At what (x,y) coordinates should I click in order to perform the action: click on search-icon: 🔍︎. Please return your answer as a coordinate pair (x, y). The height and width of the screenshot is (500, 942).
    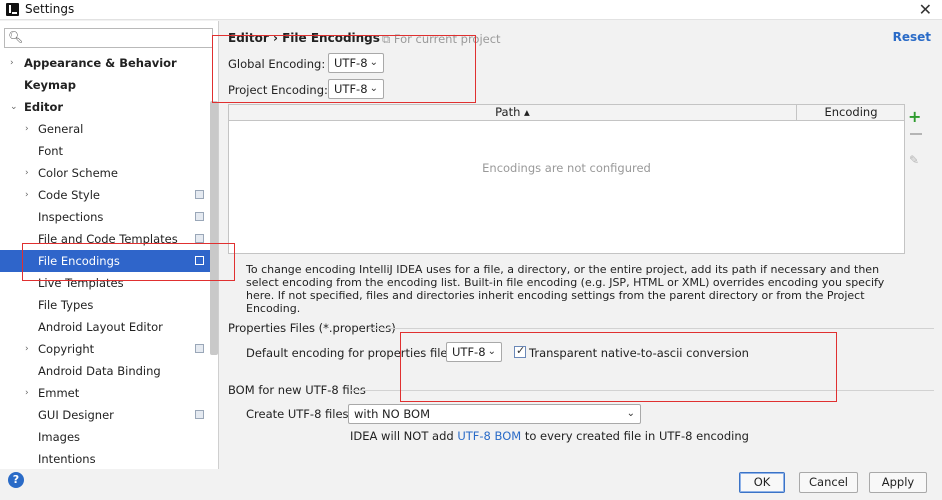
    Looking at the image, I should click on (16, 37).